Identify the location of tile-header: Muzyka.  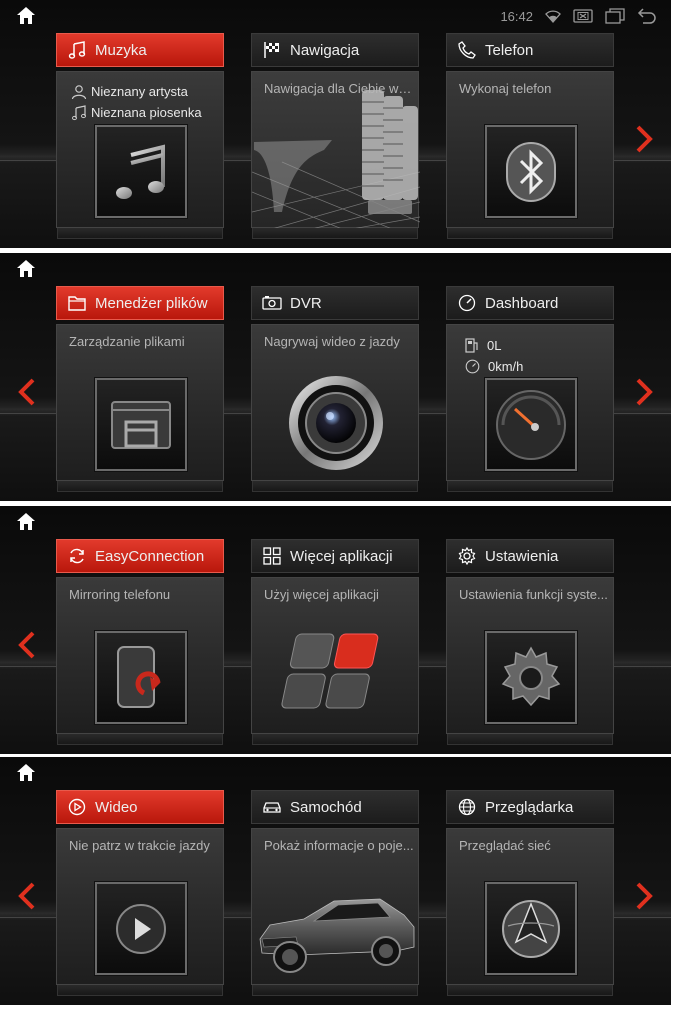
(140, 50).